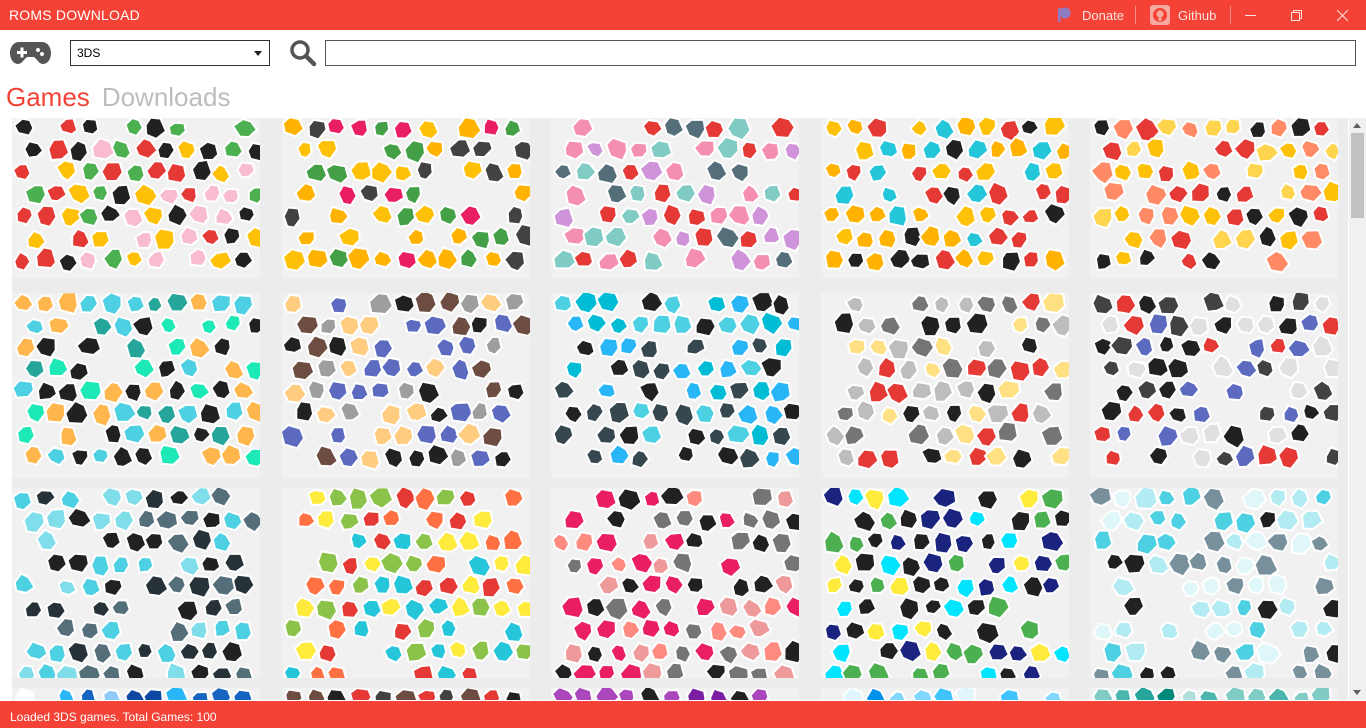 Image resolution: width=1366 pixels, height=728 pixels. I want to click on minimize-button, so click(1250, 15).